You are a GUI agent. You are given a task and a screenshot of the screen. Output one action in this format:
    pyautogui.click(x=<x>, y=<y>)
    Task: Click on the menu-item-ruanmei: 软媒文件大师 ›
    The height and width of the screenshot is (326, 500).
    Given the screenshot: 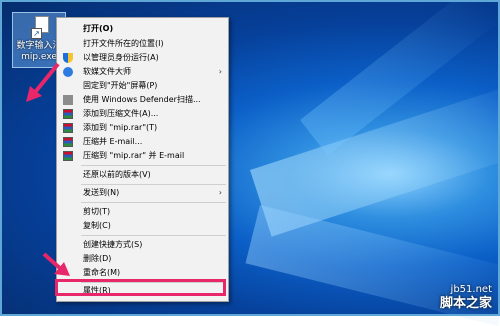 What is the action you would take?
    pyautogui.click(x=142, y=72)
    